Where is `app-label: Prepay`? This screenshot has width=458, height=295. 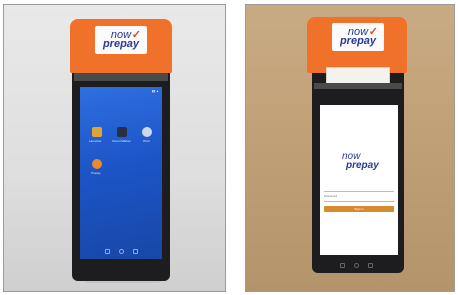
app-label: Prepay is located at coordinates (96, 173).